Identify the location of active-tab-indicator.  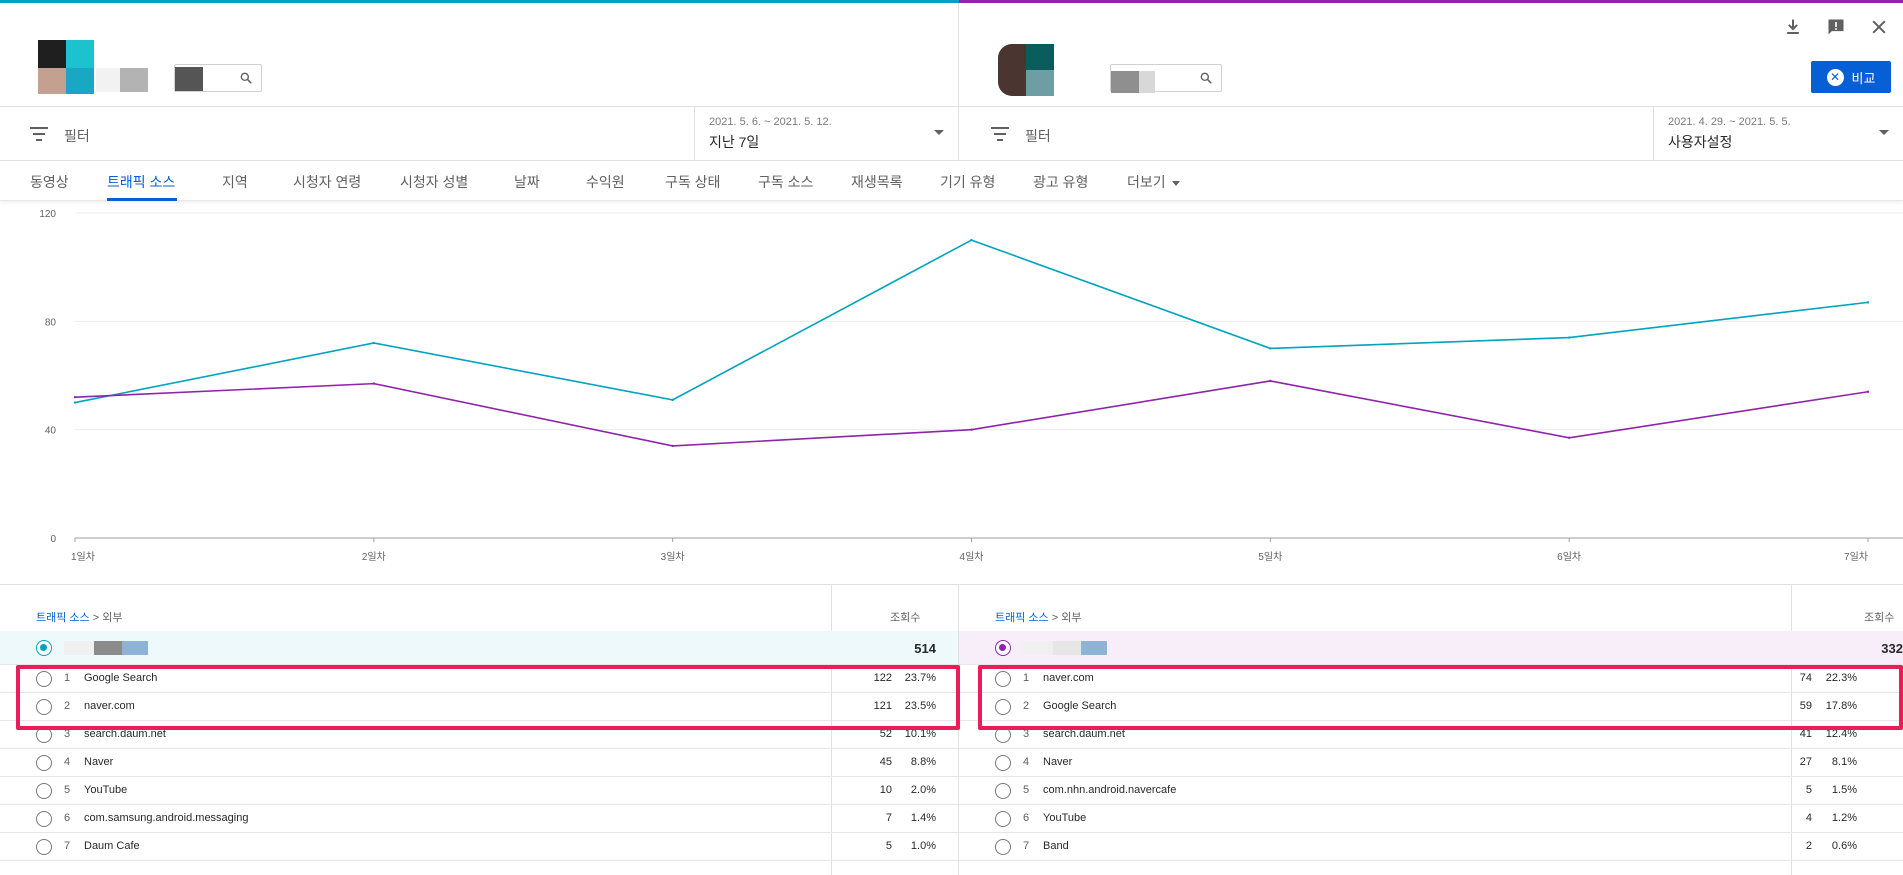
(142, 199).